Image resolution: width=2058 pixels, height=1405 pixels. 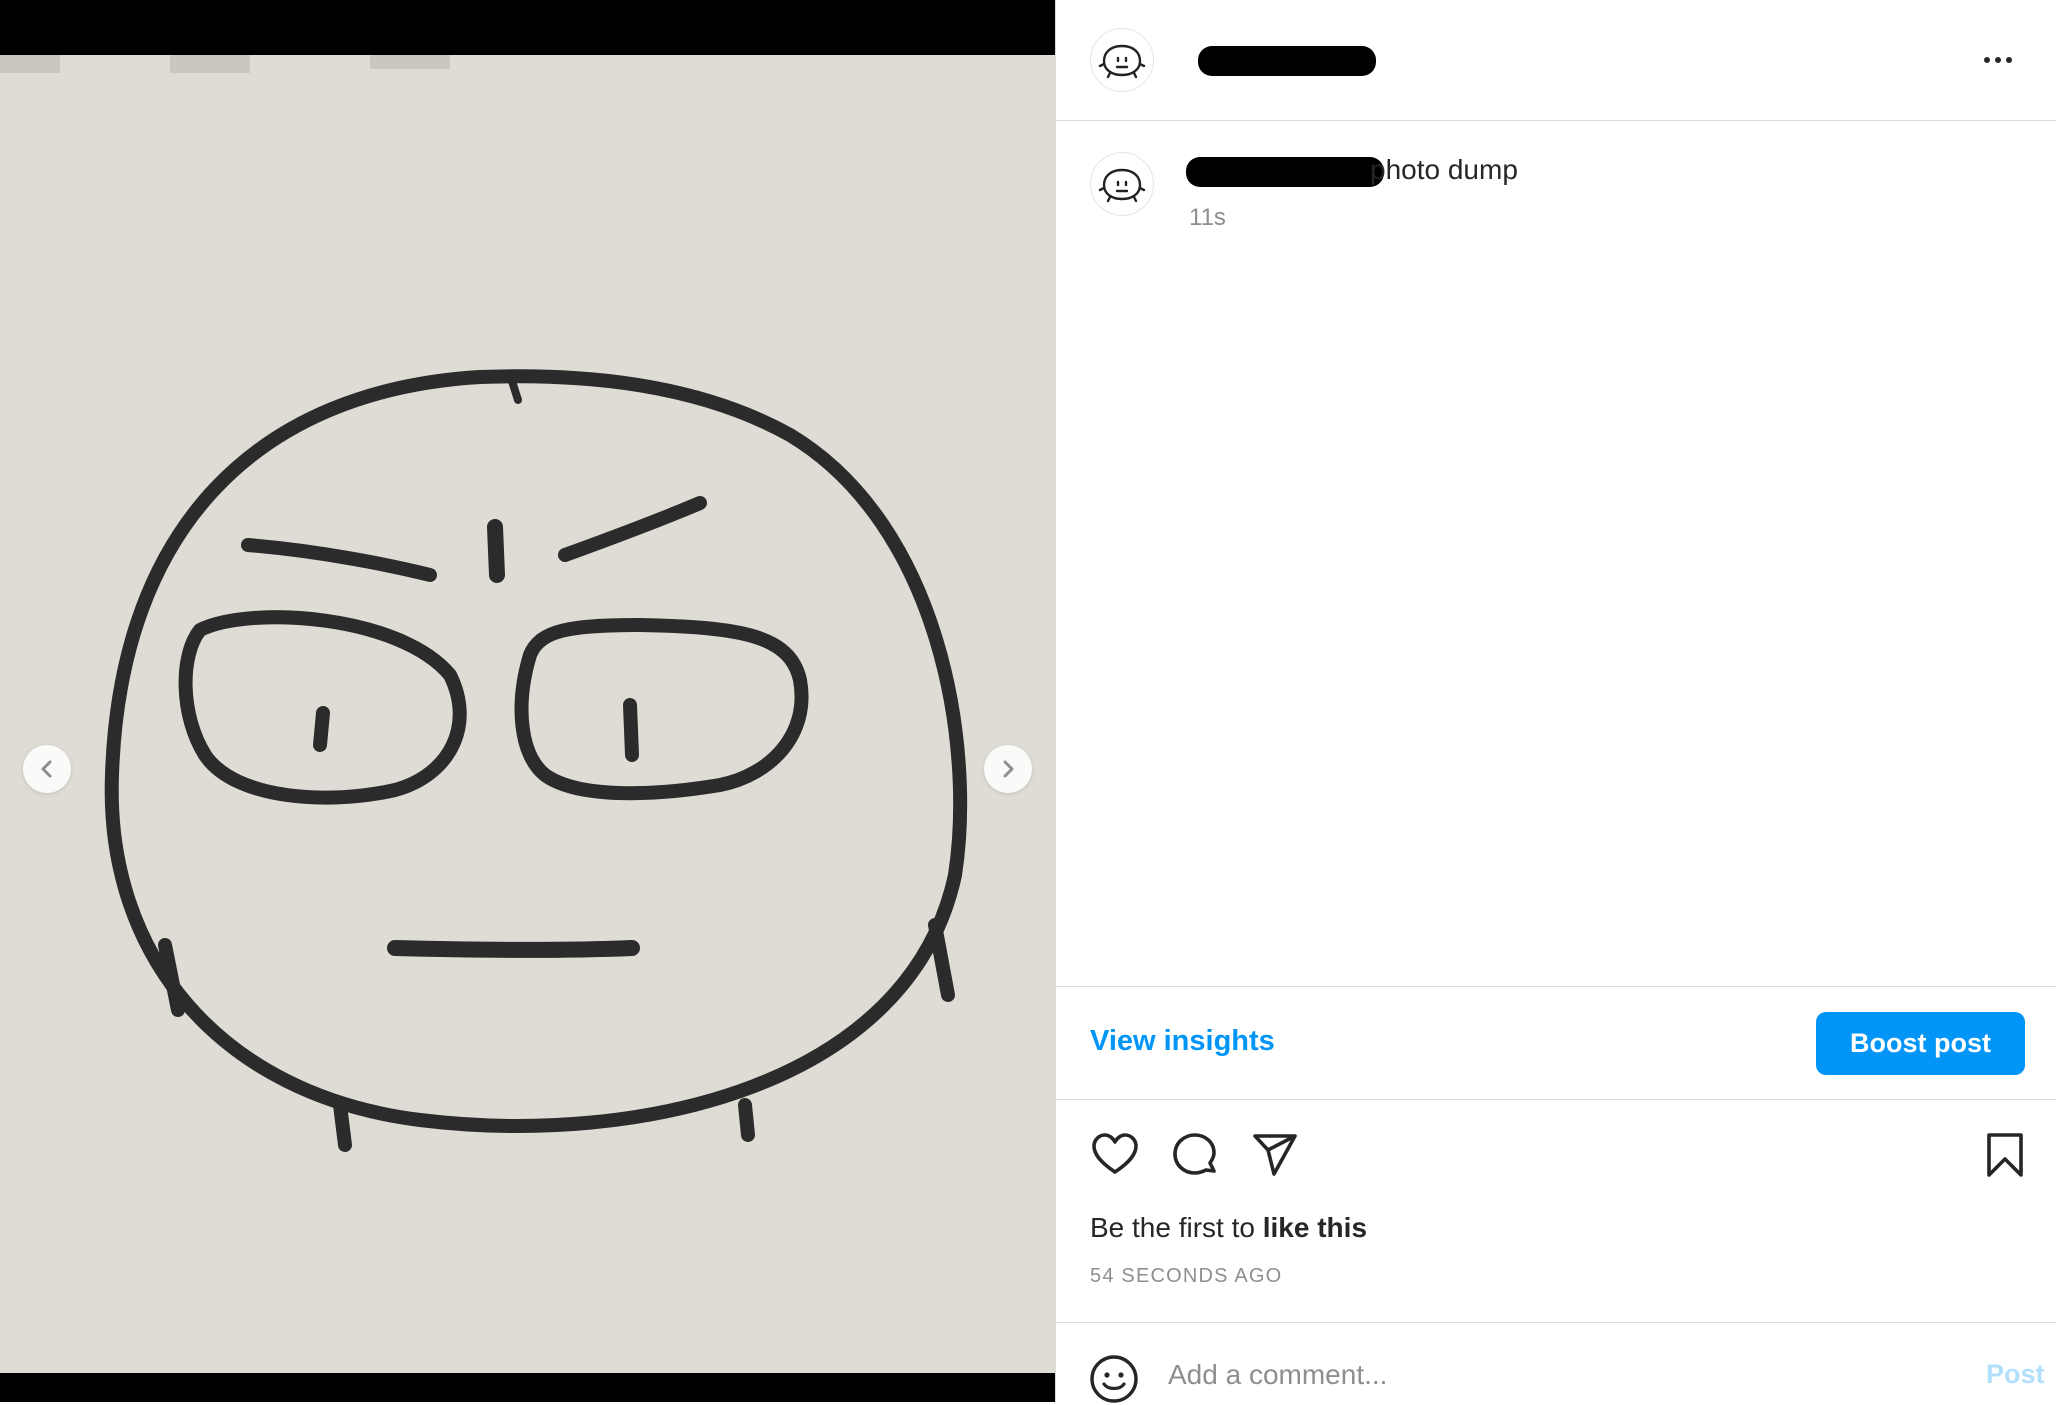 What do you see at coordinates (2005, 1155) in the screenshot?
I see `bookmark-icon` at bounding box center [2005, 1155].